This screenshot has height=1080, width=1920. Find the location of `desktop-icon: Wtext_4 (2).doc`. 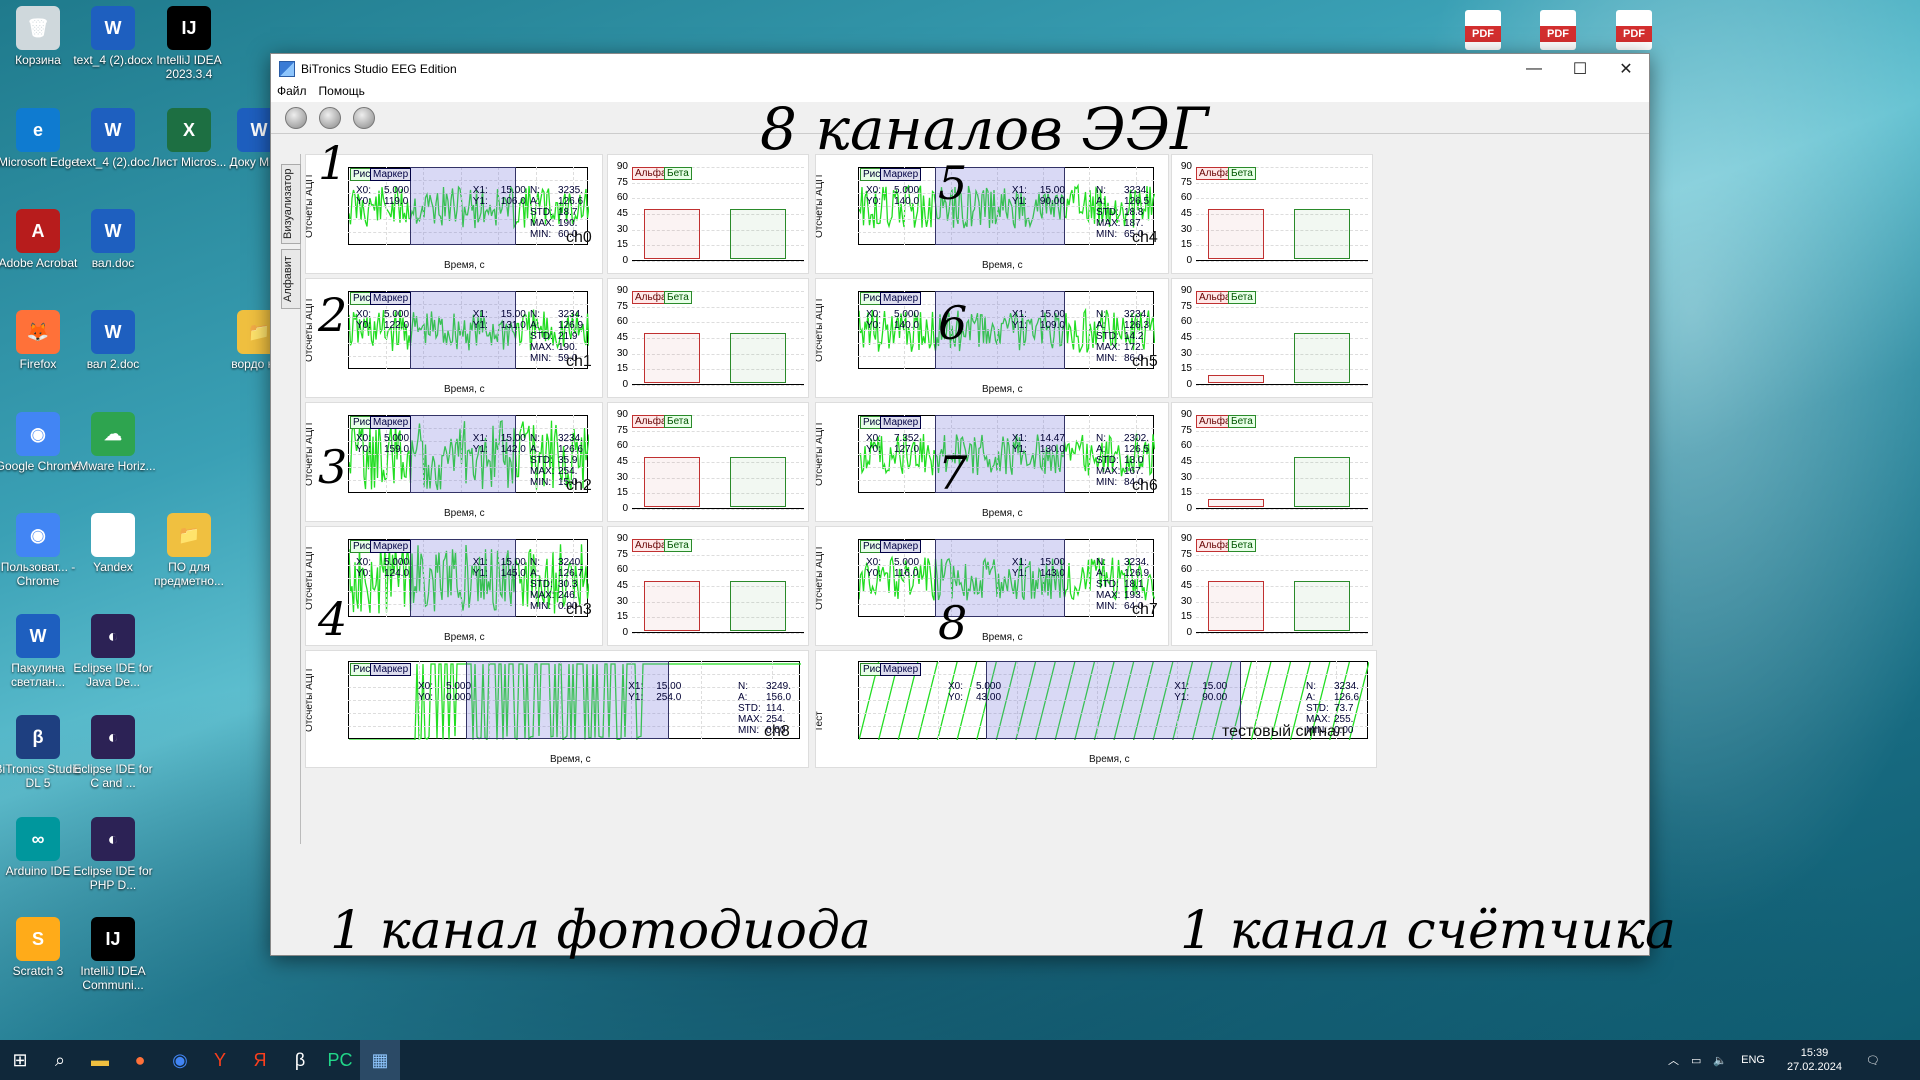

desktop-icon: Wtext_4 (2).doc is located at coordinates (113, 136).